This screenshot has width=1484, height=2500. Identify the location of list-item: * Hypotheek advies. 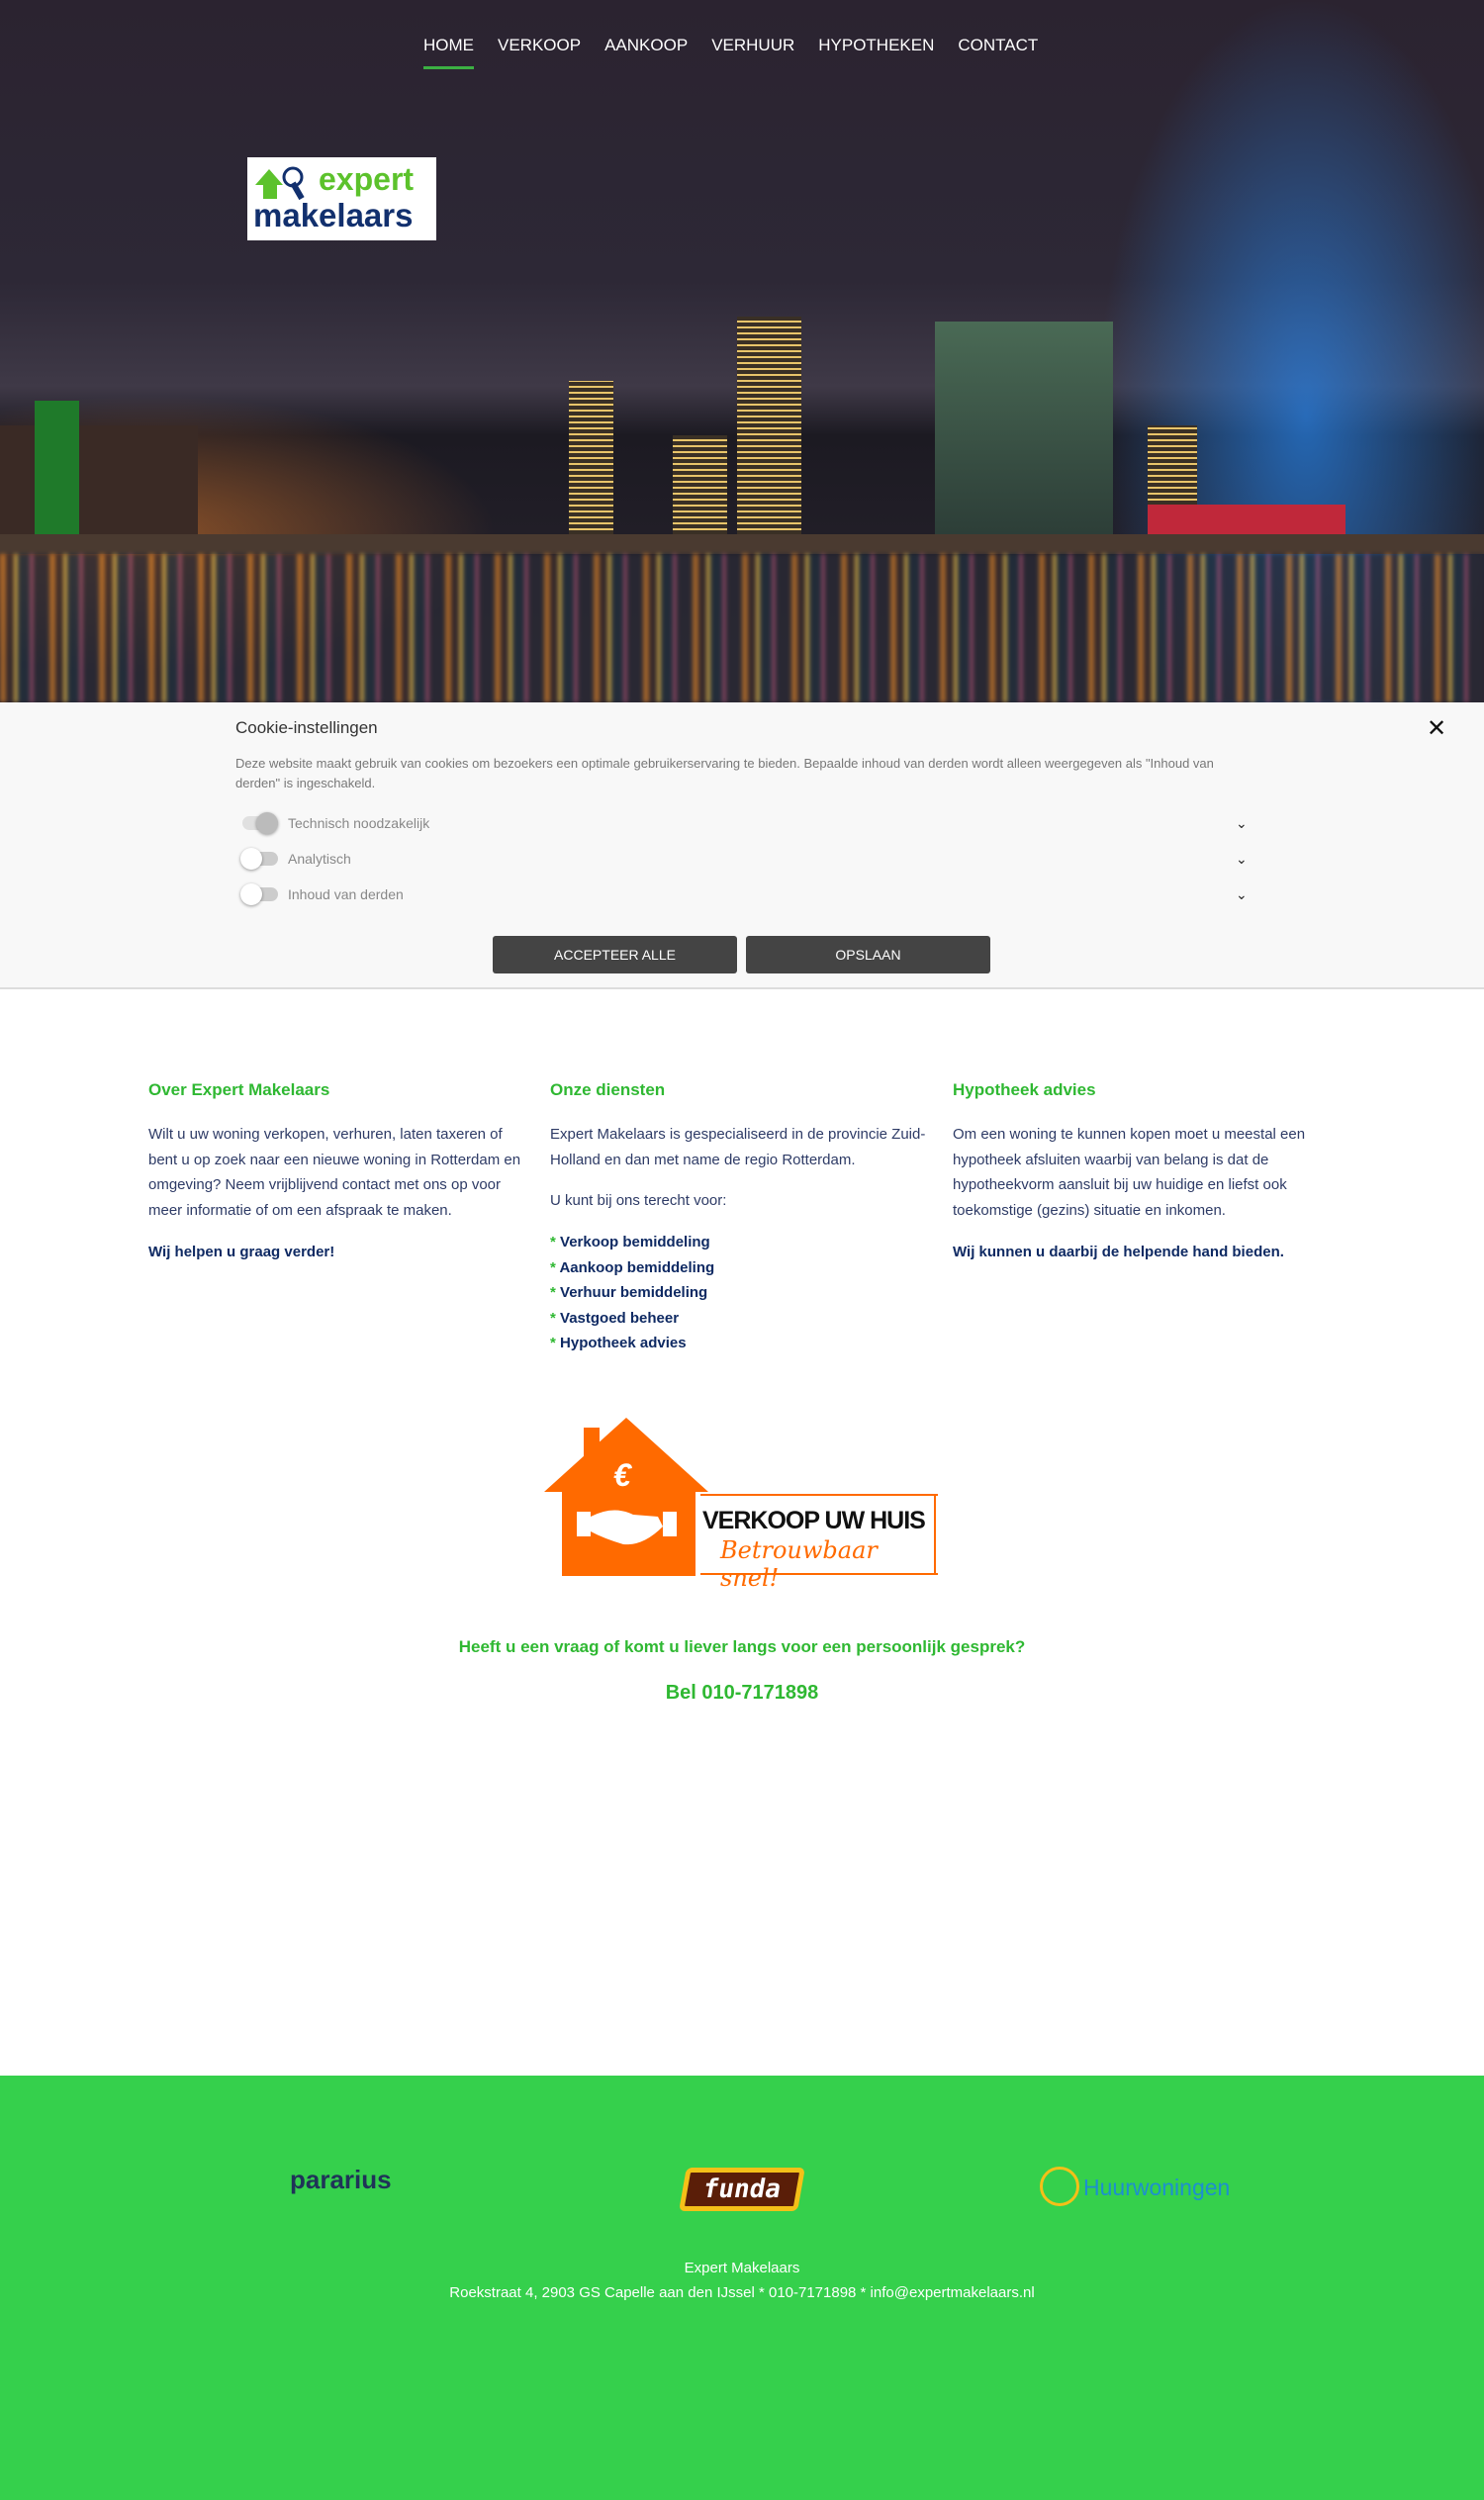
(618, 1343).